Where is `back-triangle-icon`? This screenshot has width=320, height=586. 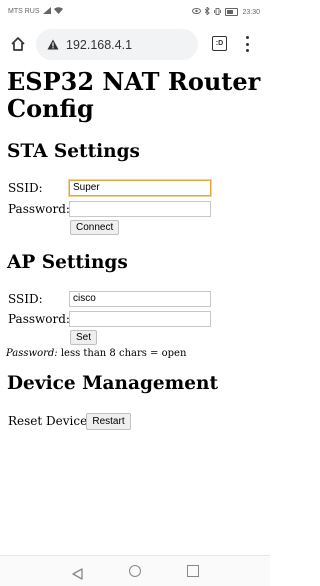 back-triangle-icon is located at coordinates (77, 574).